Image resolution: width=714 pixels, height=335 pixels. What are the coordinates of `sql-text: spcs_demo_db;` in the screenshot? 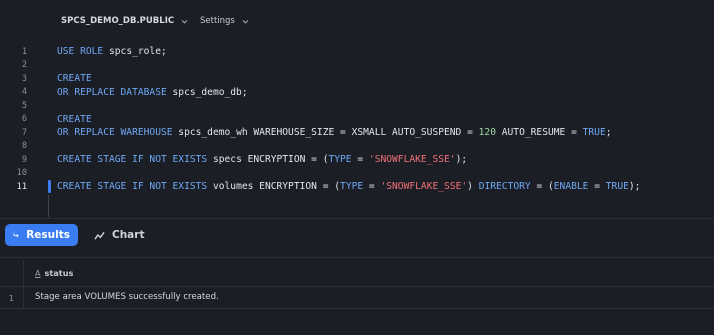 It's located at (207, 92).